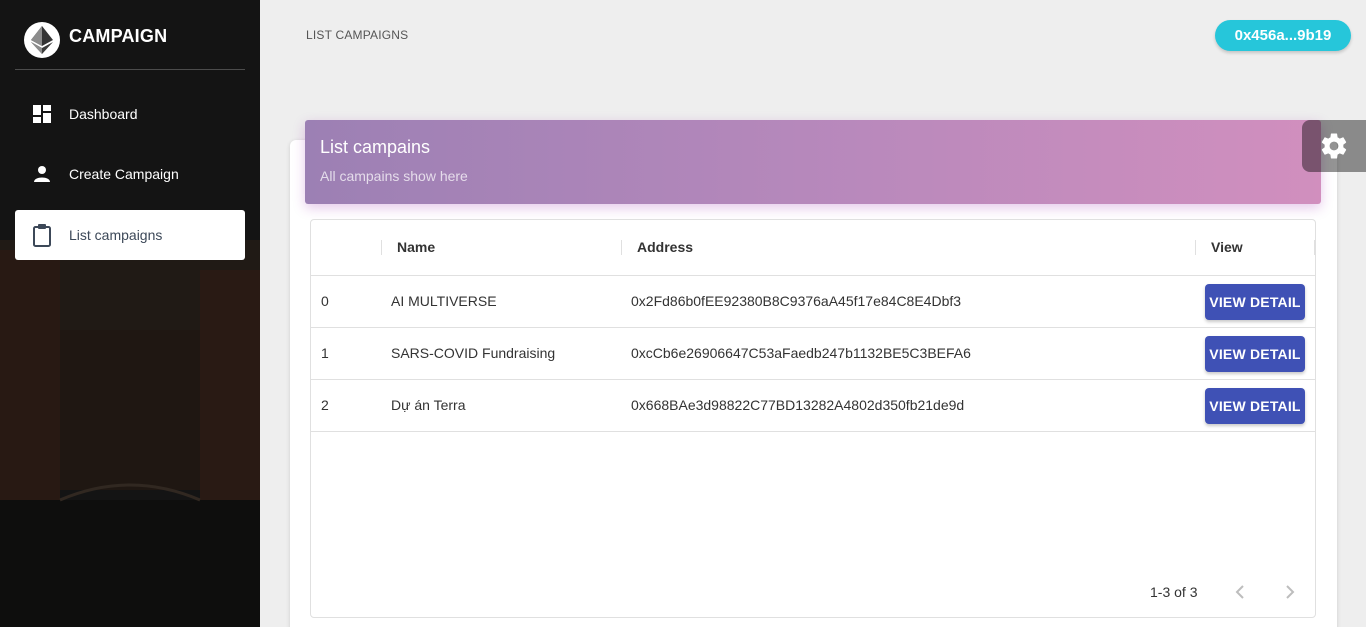 The image size is (1366, 627). What do you see at coordinates (394, 176) in the screenshot?
I see `card-subtitle: All campains show here` at bounding box center [394, 176].